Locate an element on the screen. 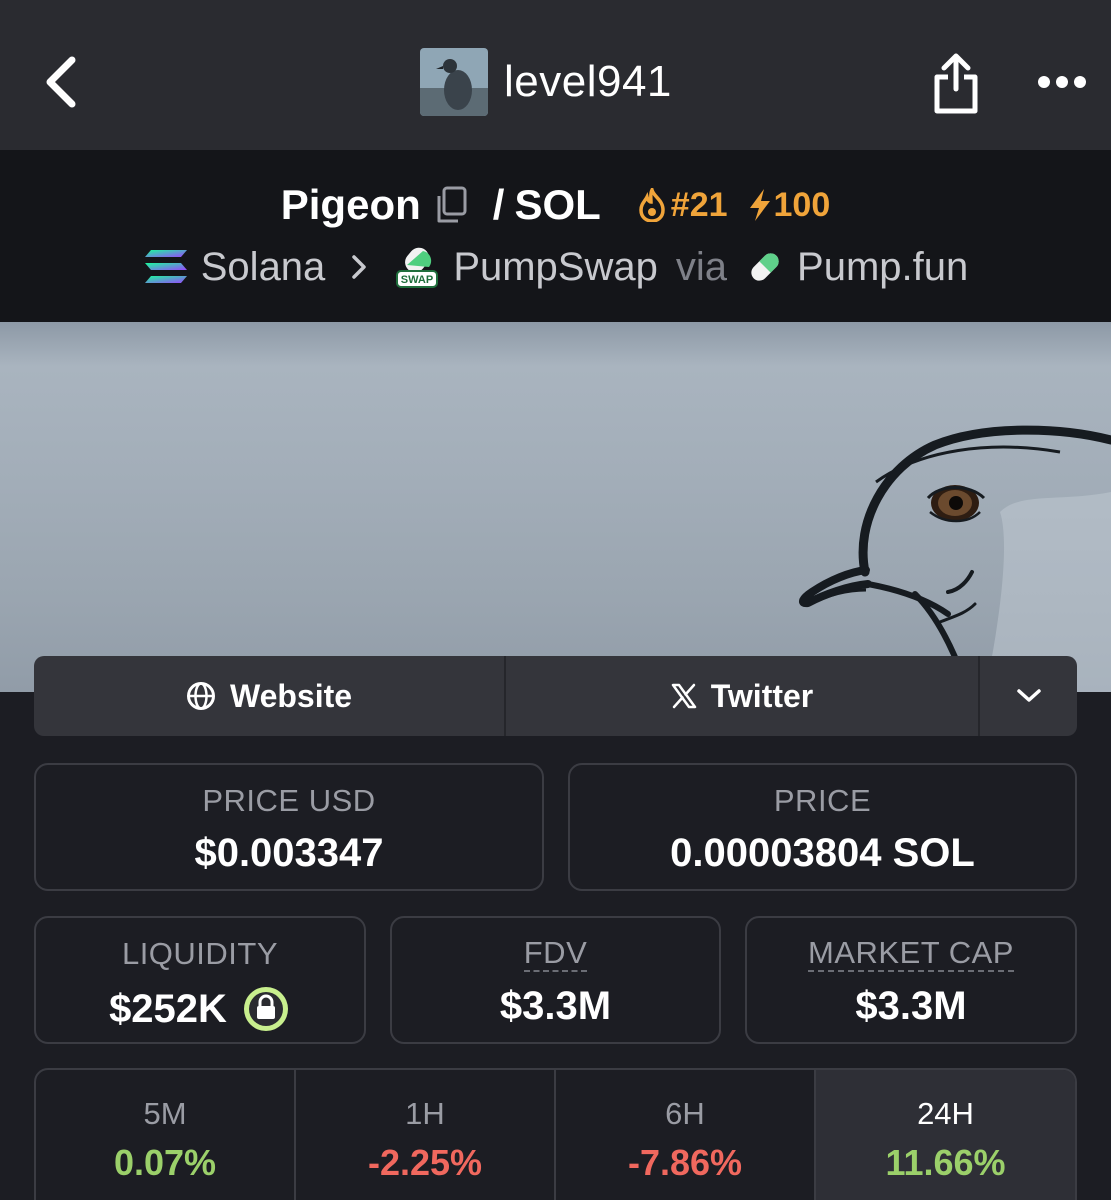 The image size is (1111, 1200). price-native-card: PRICE 0.00003804 SOL is located at coordinates (822, 827).